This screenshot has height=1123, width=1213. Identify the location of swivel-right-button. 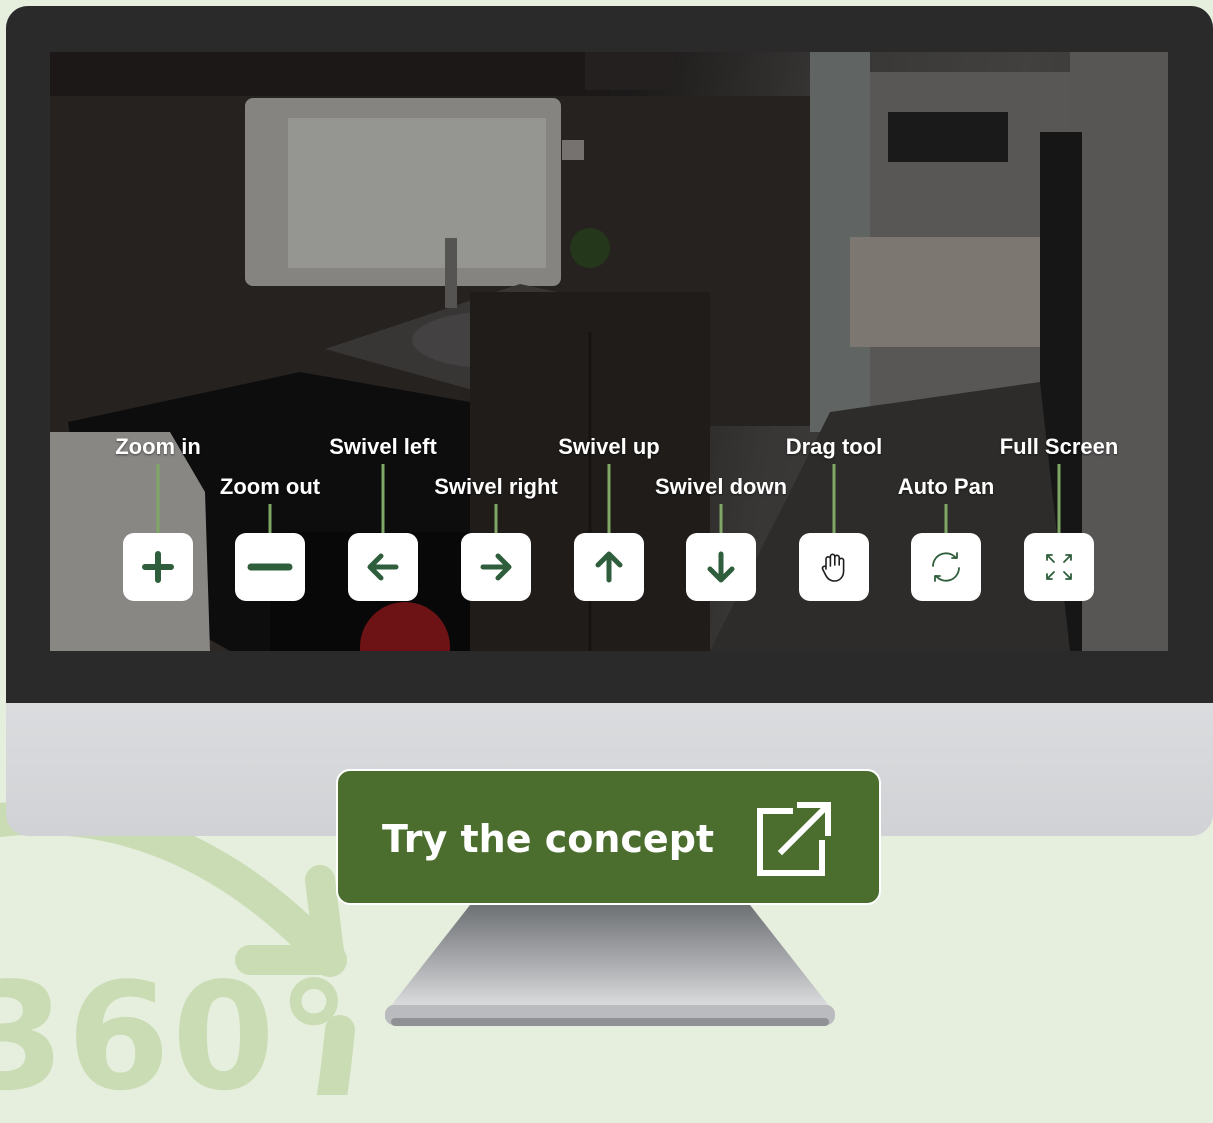
(496, 567).